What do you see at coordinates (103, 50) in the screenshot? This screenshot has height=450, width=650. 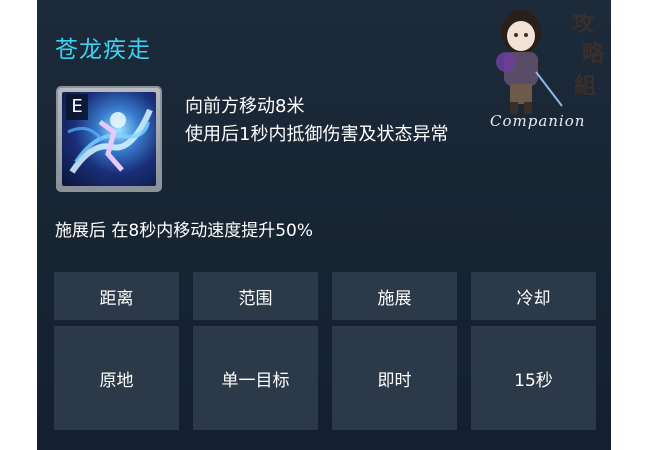 I see `skill-title: 苍龙疾走` at bounding box center [103, 50].